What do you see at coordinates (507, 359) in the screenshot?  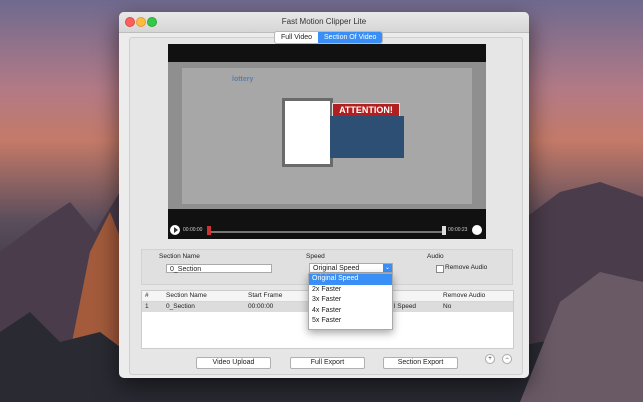 I see `remove-section-button: −` at bounding box center [507, 359].